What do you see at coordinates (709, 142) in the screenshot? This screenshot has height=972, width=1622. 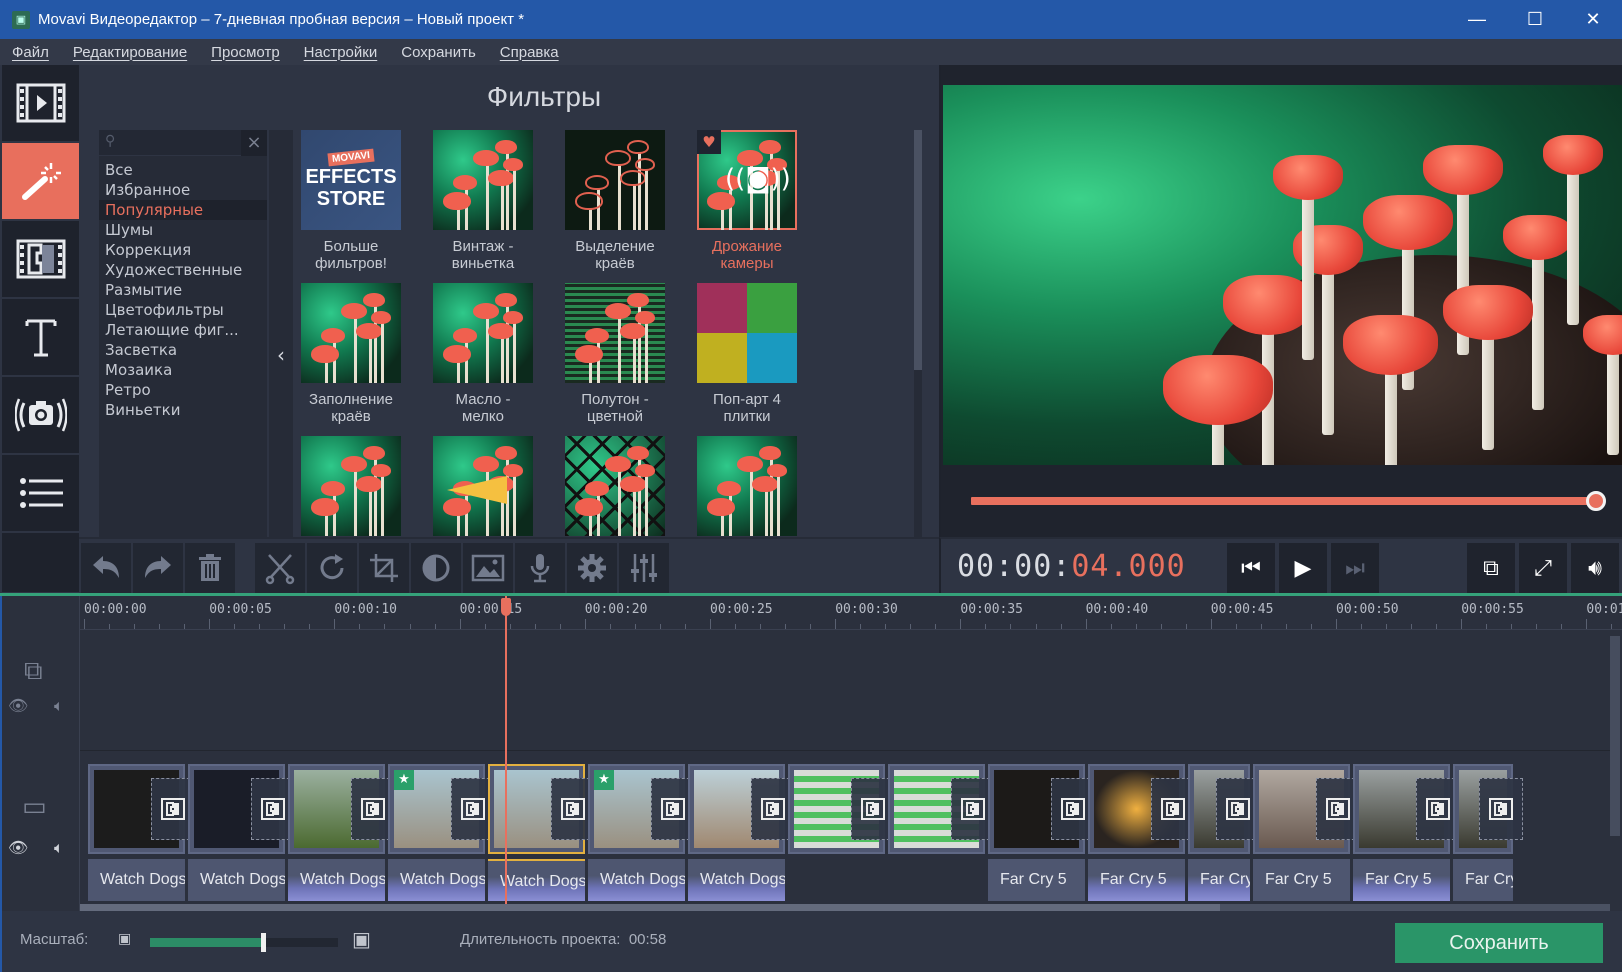 I see `favorite-heart-icon: ♥` at bounding box center [709, 142].